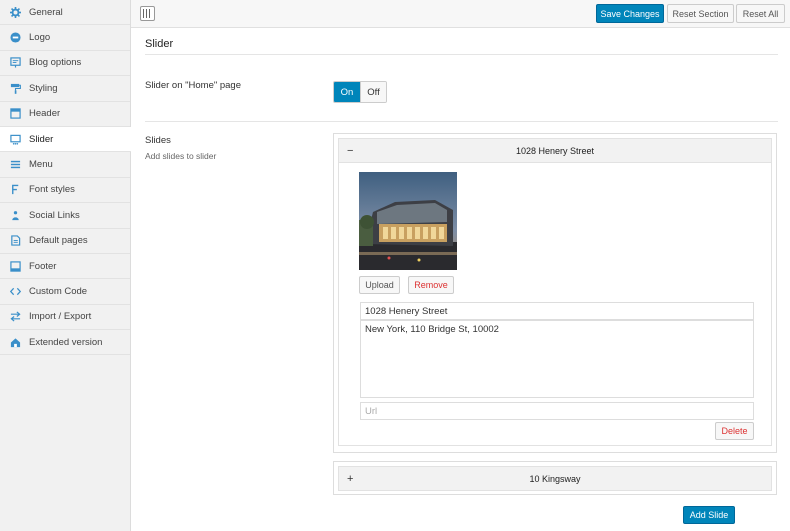 Image resolution: width=790 pixels, height=531 pixels. What do you see at coordinates (52, 190) in the screenshot?
I see `sidebar-item-label: Font styles` at bounding box center [52, 190].